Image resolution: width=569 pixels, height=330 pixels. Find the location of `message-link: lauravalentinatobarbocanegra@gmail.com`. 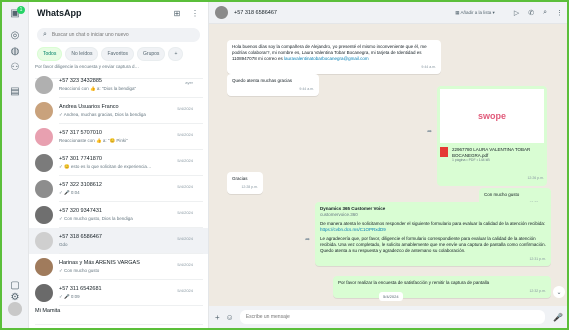

message-link: lauravalentinatobarbocanegra@gmail.com is located at coordinates (326, 58).